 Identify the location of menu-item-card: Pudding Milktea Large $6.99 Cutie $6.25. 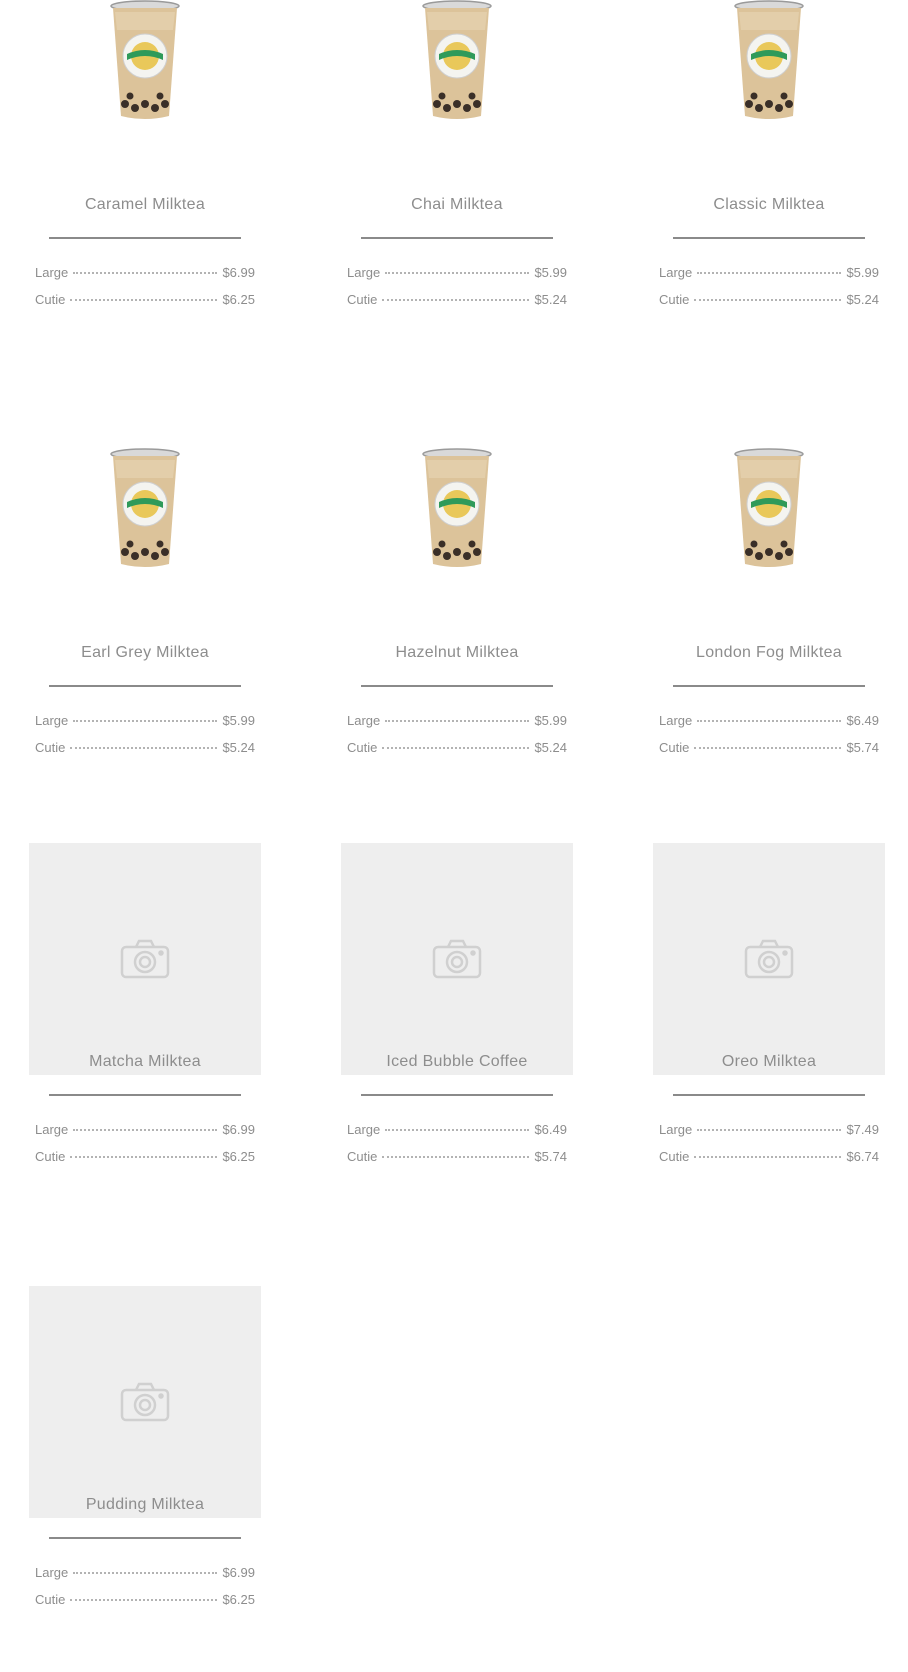
(145, 1446).